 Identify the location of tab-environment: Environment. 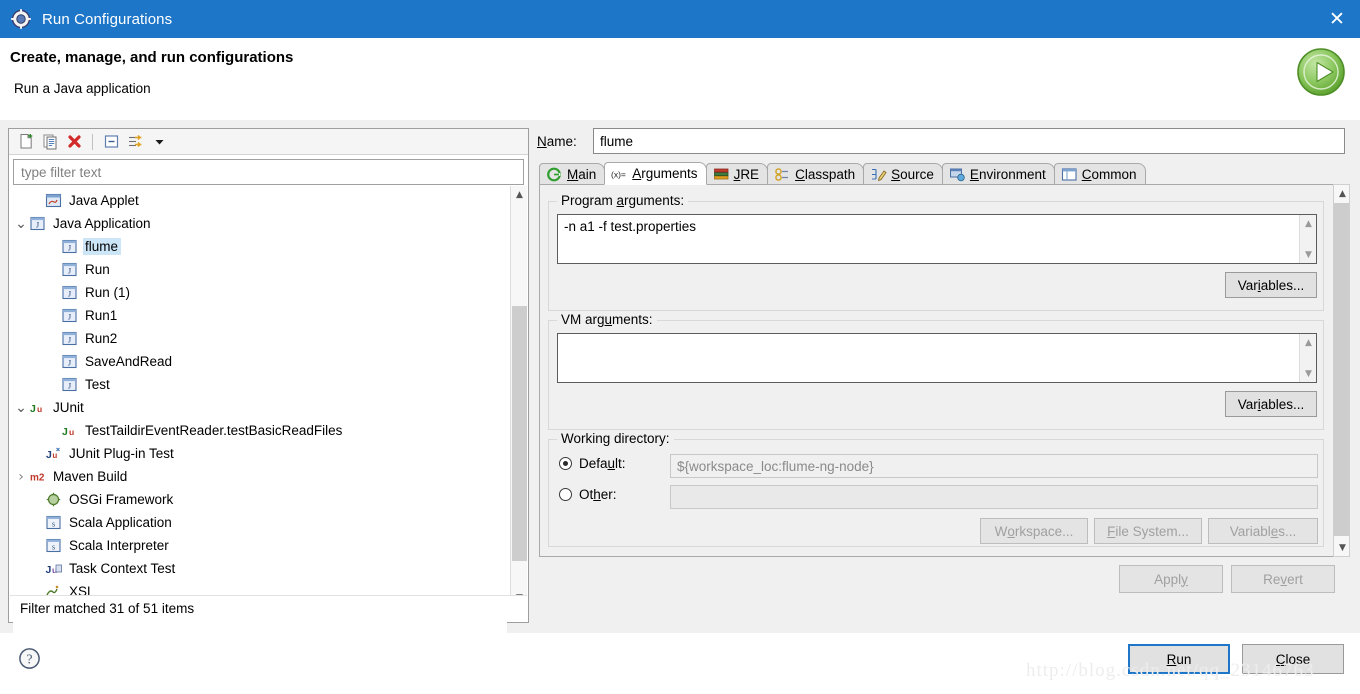
(998, 174).